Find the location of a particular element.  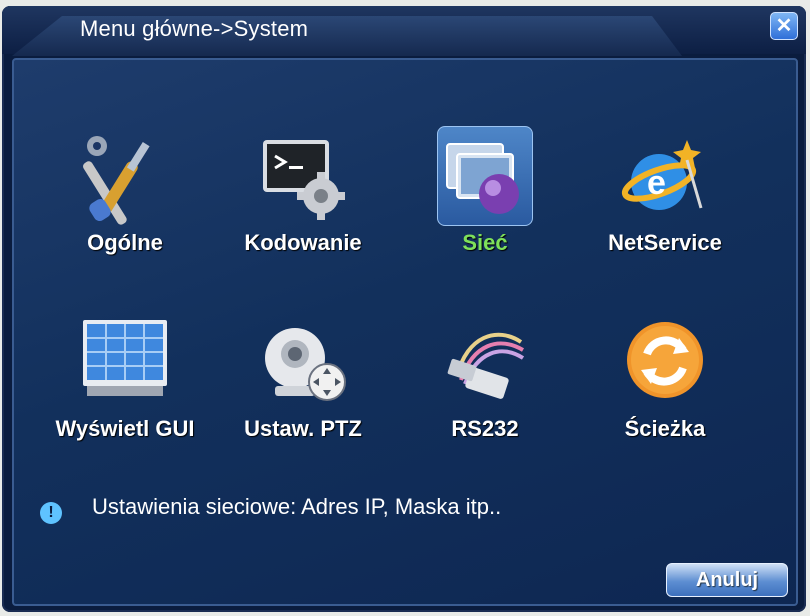

menu-item-label: Ścieżka is located at coordinates (665, 428).